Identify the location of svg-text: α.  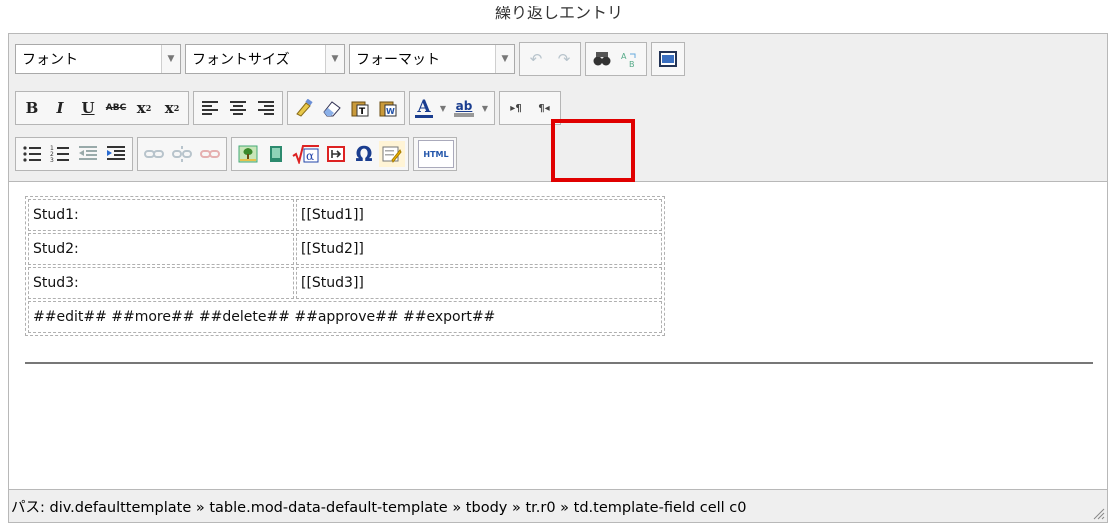
(310, 156).